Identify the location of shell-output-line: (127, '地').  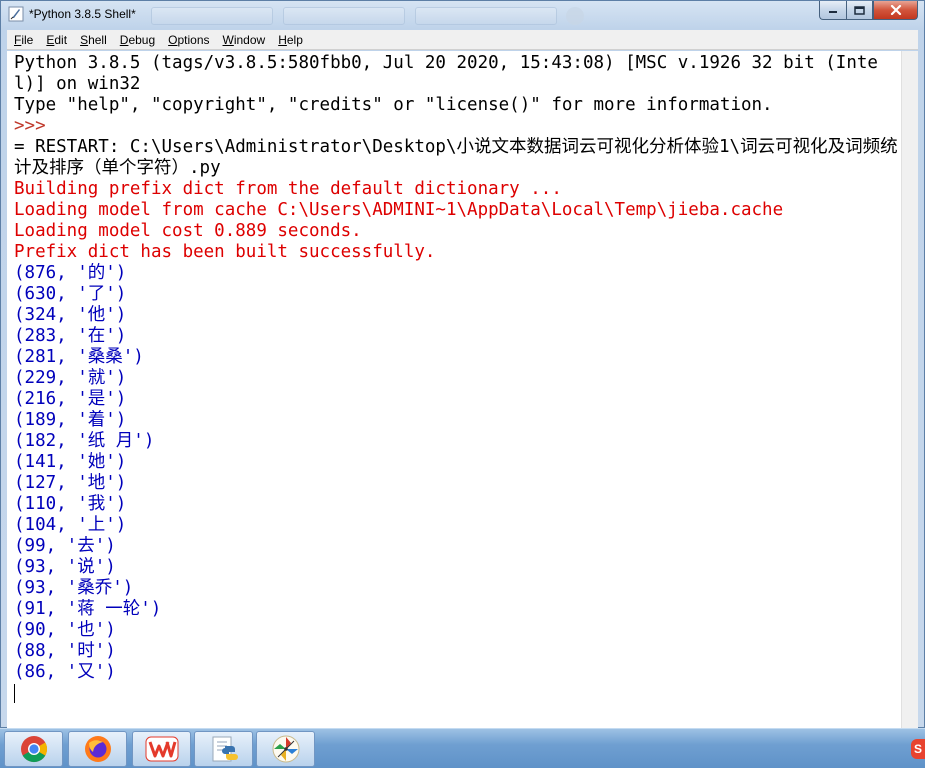
(70, 483).